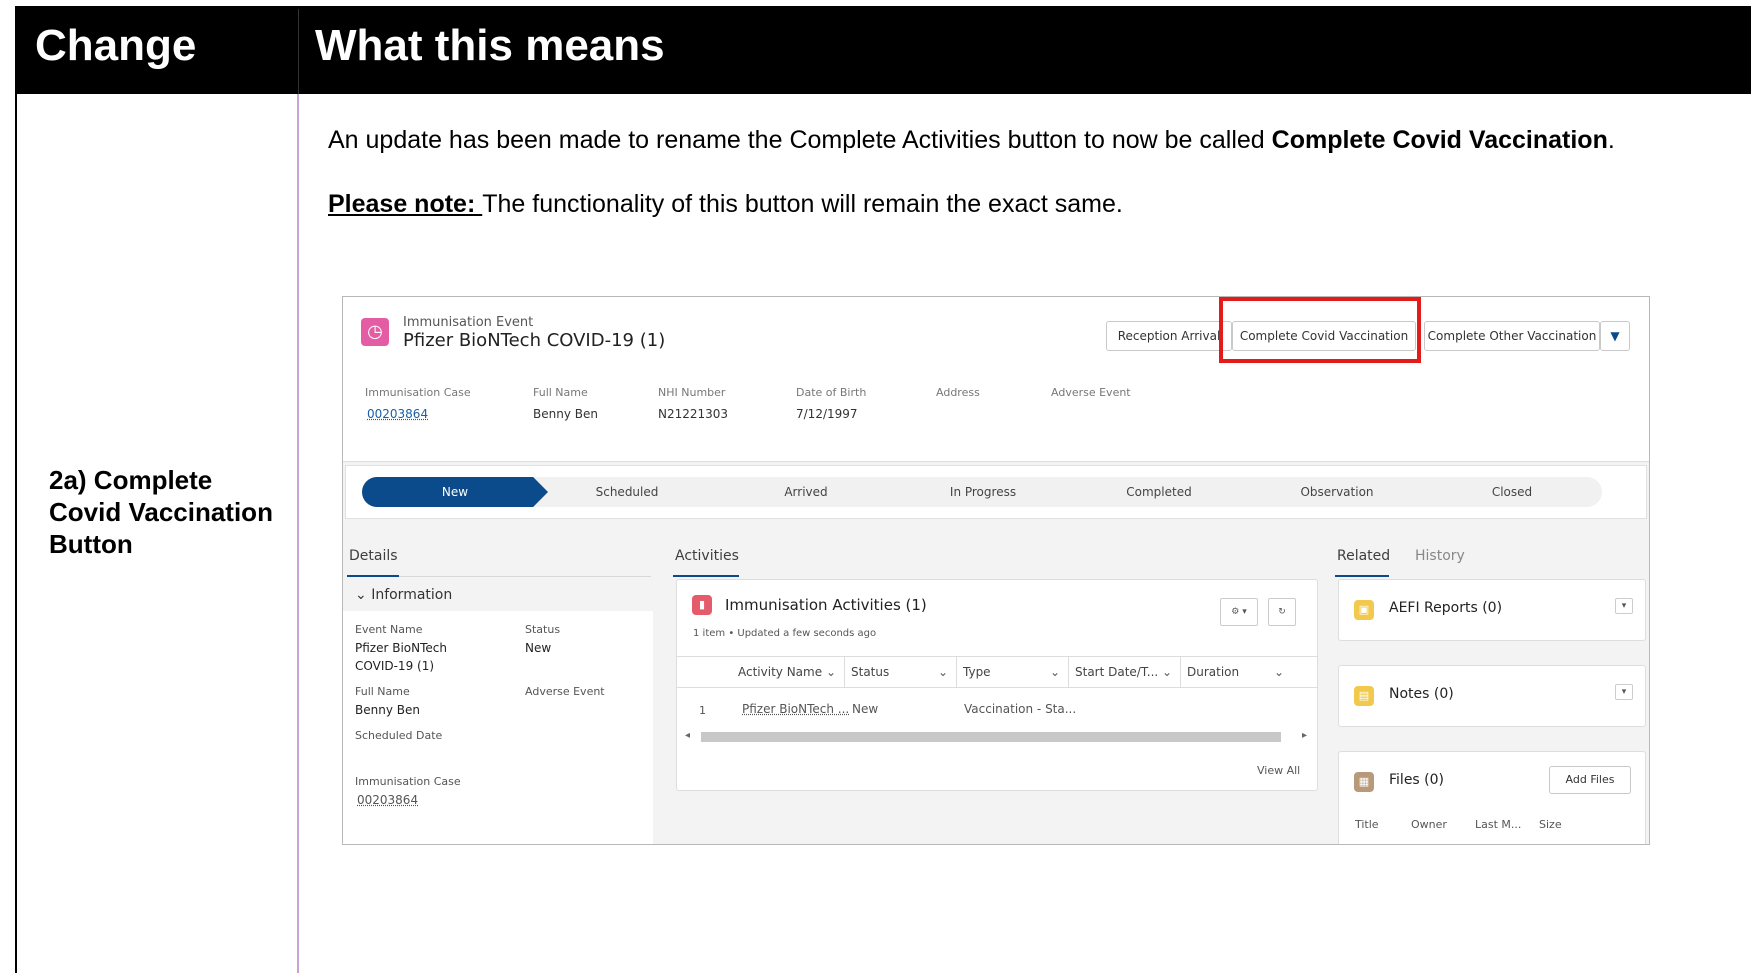  What do you see at coordinates (375, 332) in the screenshot?
I see `clock-icon: ◷` at bounding box center [375, 332].